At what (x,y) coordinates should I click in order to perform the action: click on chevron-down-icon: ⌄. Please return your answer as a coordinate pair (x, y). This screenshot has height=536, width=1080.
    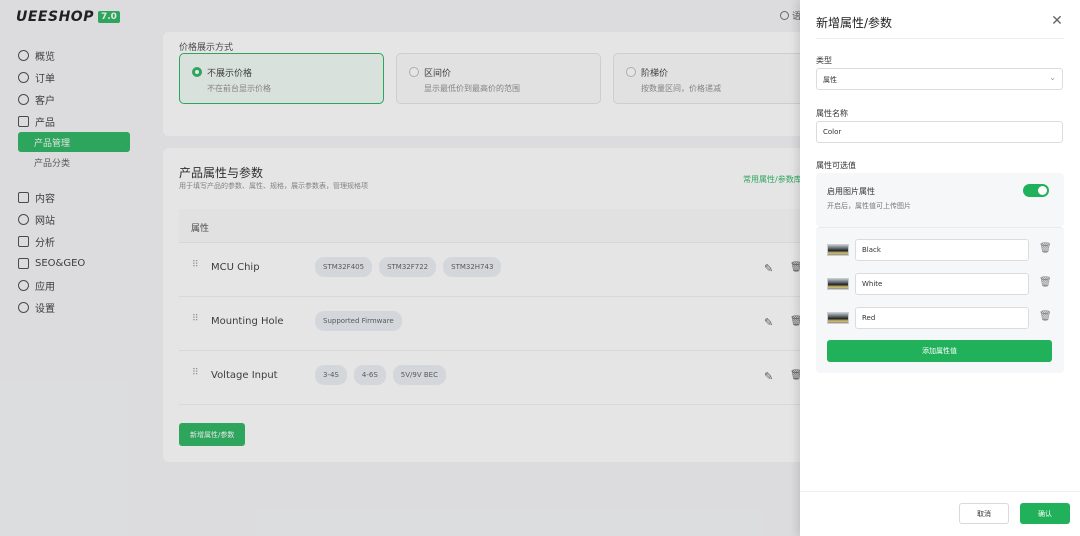
    Looking at the image, I should click on (1052, 77).